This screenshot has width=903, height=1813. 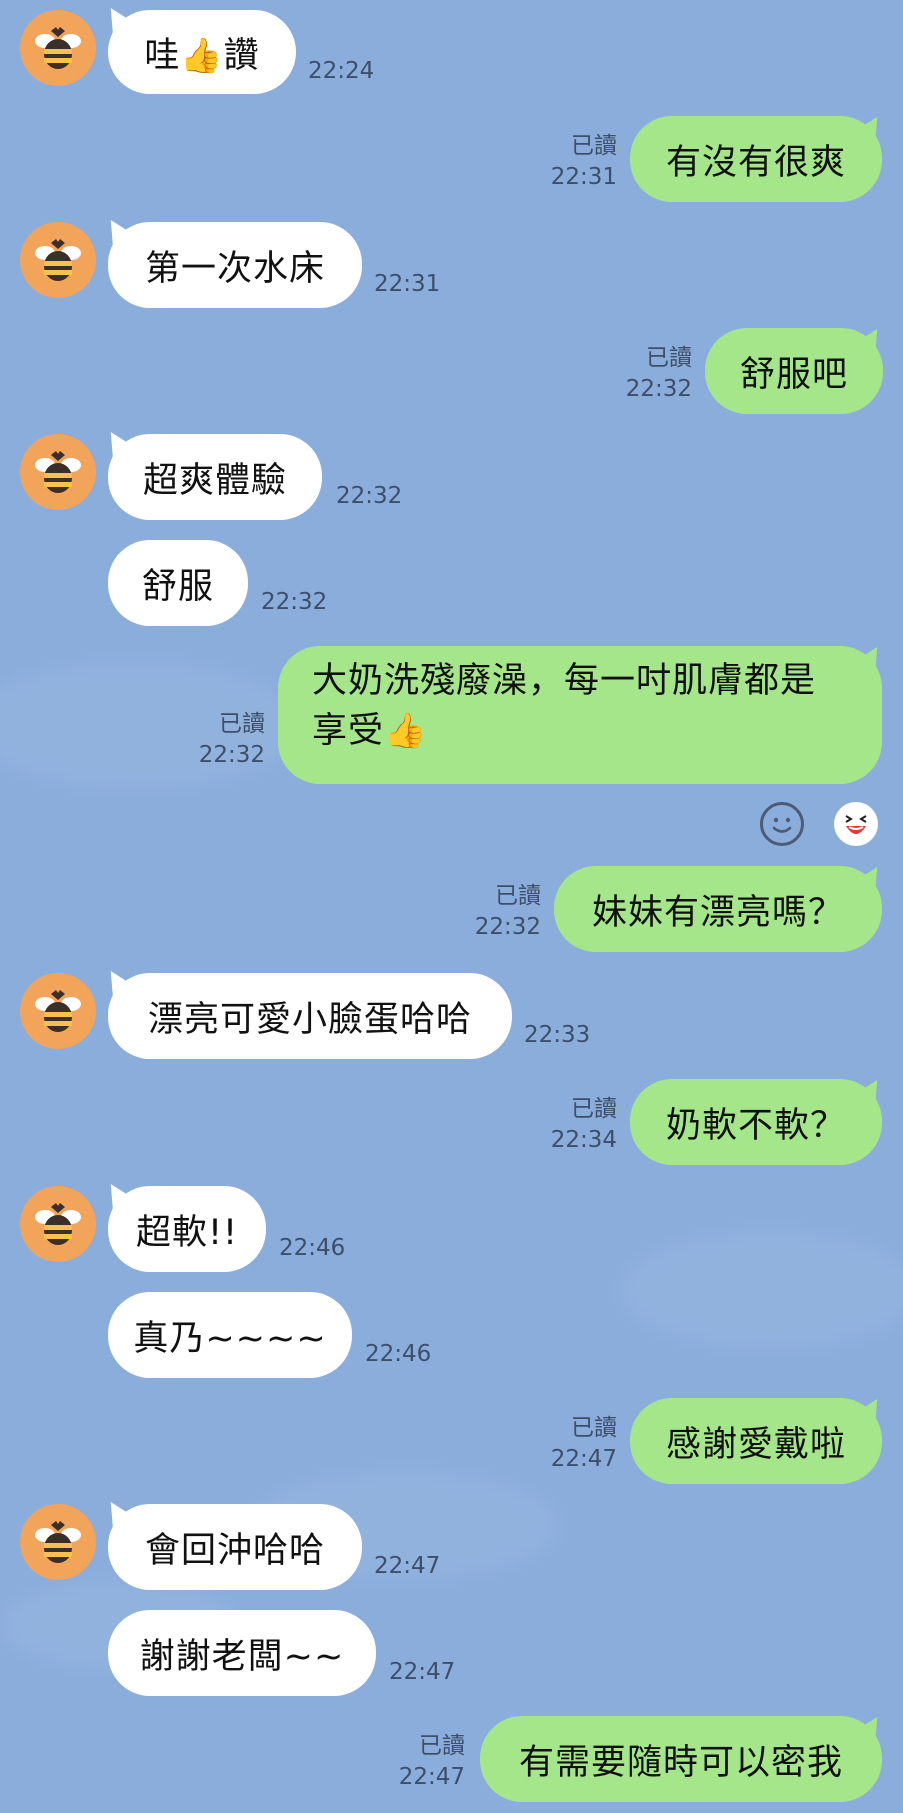 What do you see at coordinates (584, 162) in the screenshot?
I see `message-meta: 已讀 22:31` at bounding box center [584, 162].